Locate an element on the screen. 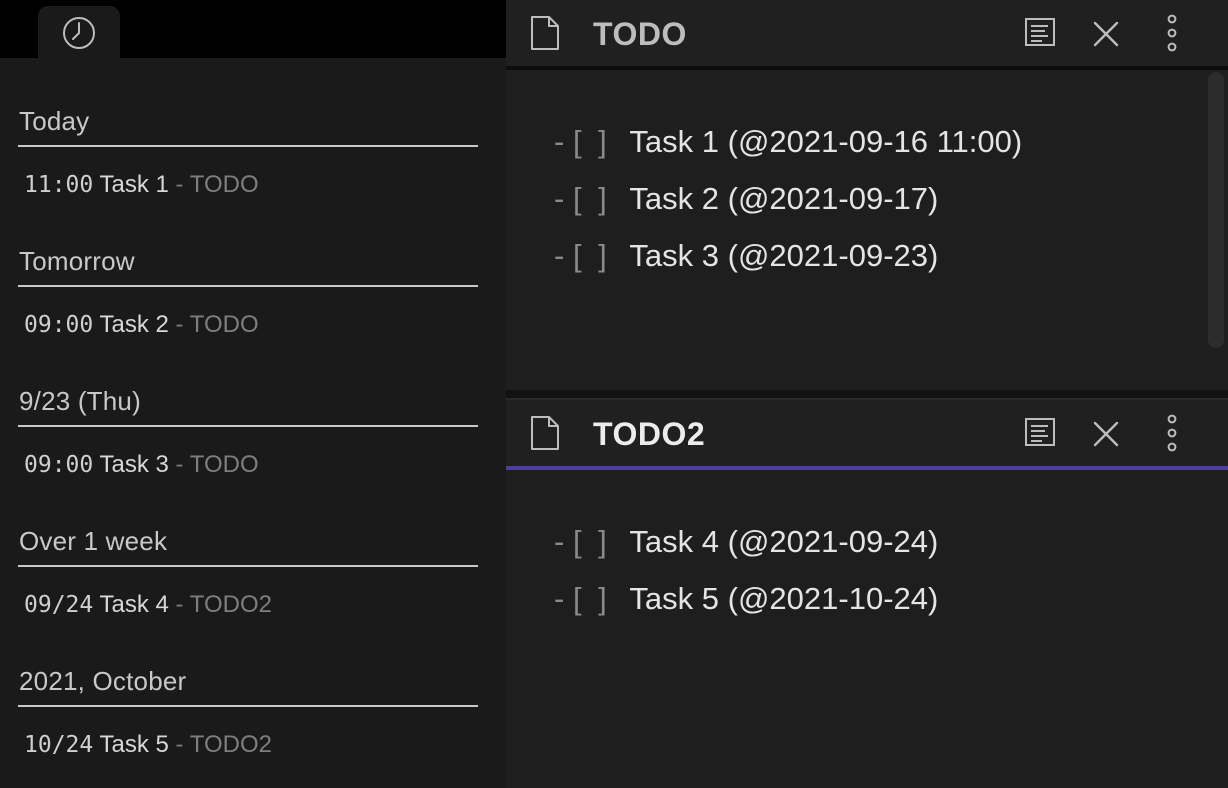 The width and height of the screenshot is (1228, 788). task-item: 09:00 Task 3 - TODO is located at coordinates (141, 465).